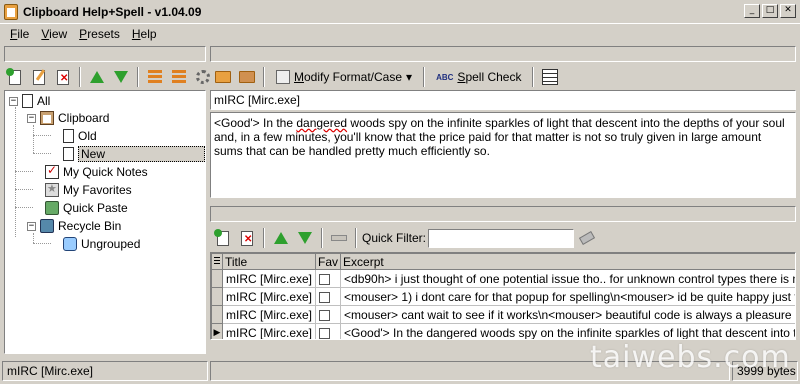 This screenshot has height=384, width=800. I want to click on menu-view: View, so click(54, 34).